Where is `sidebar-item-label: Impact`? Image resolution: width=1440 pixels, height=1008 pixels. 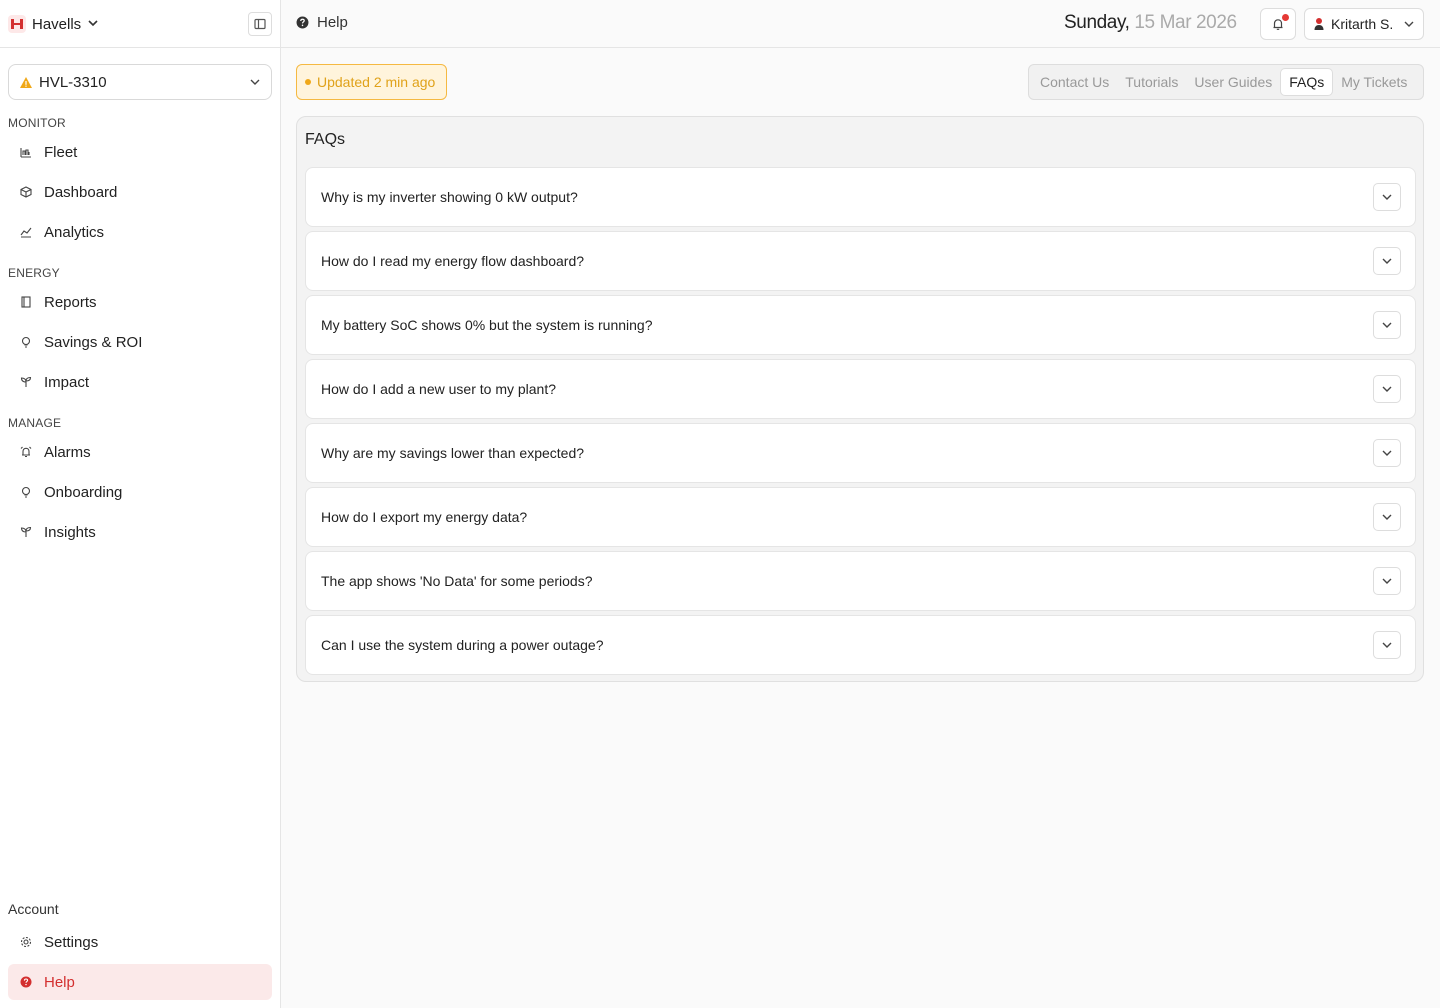 sidebar-item-label: Impact is located at coordinates (67, 382).